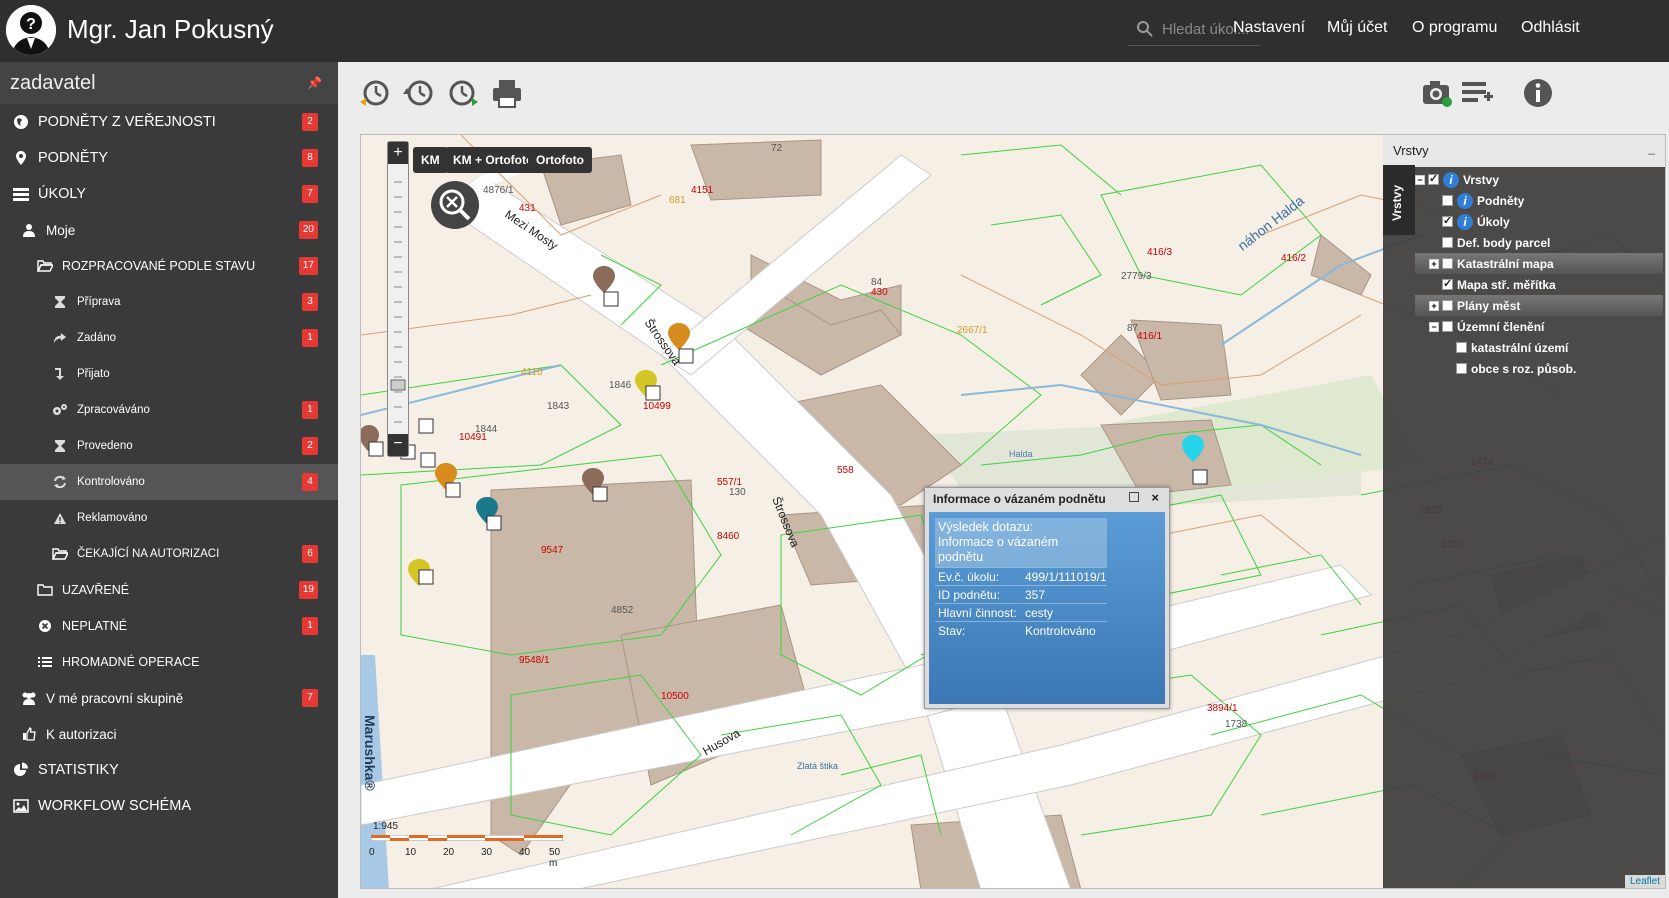 The width and height of the screenshot is (1669, 898). Describe the element at coordinates (1539, 179) in the screenshot. I see `layer-row: − i Vrstvy` at that location.